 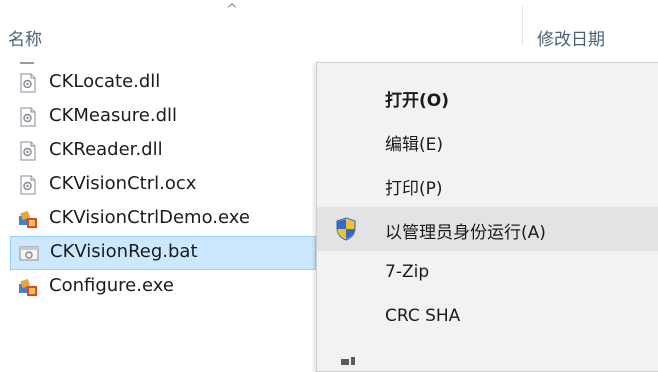 I want to click on column-header-bar: ^ 名称 修改日期, so click(x=329, y=25).